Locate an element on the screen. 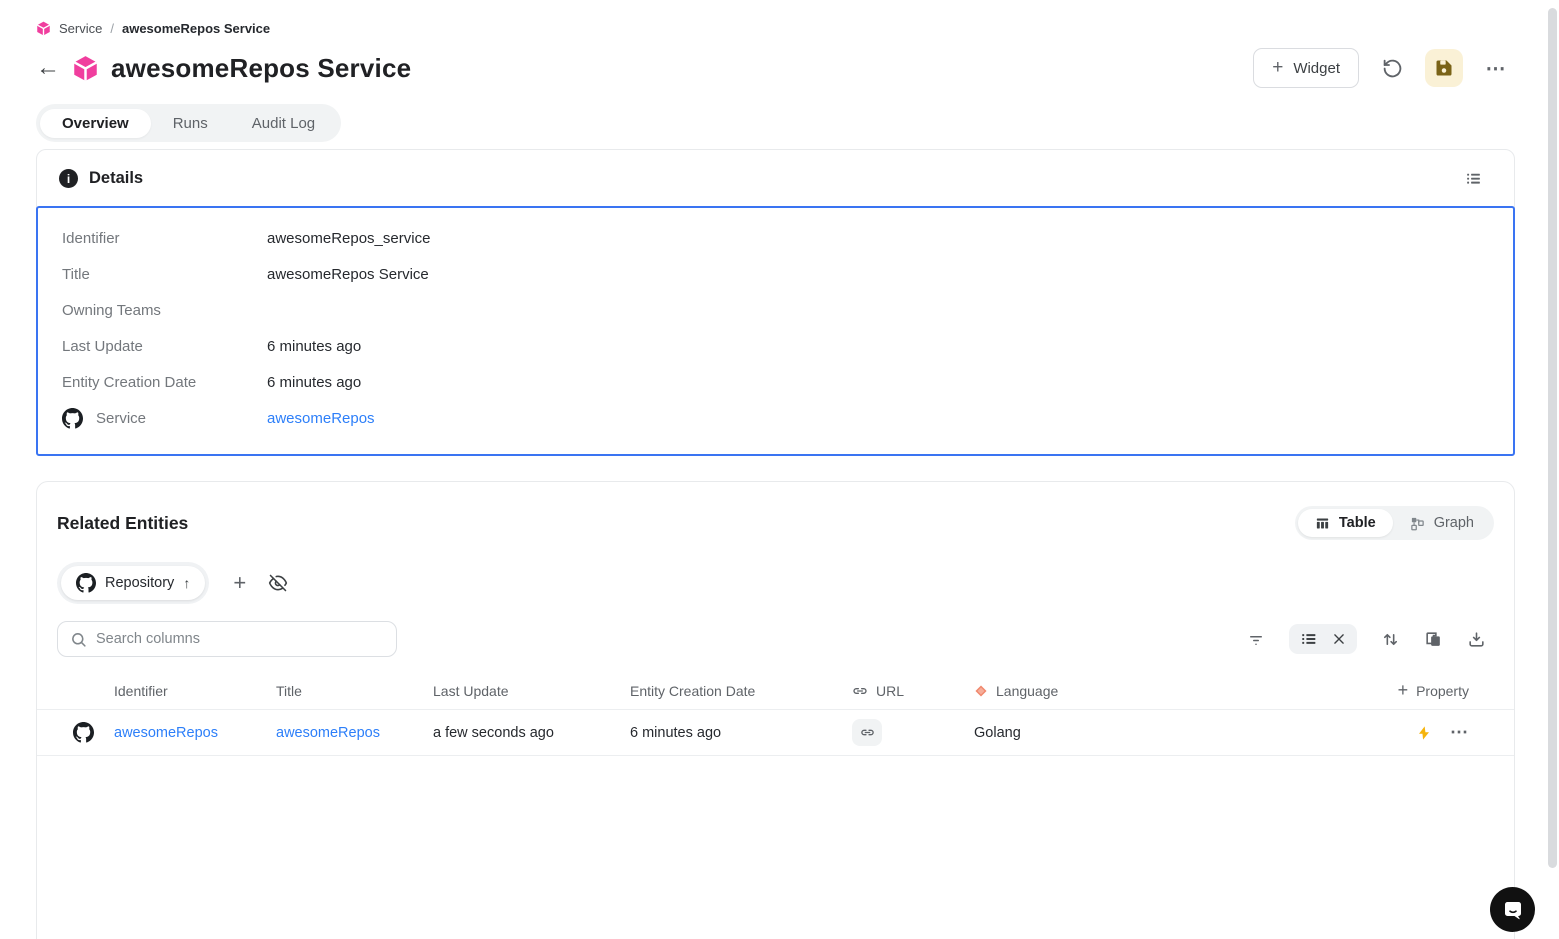 Image resolution: width=1559 pixels, height=939 pixels. eye-off-icon is located at coordinates (278, 583).